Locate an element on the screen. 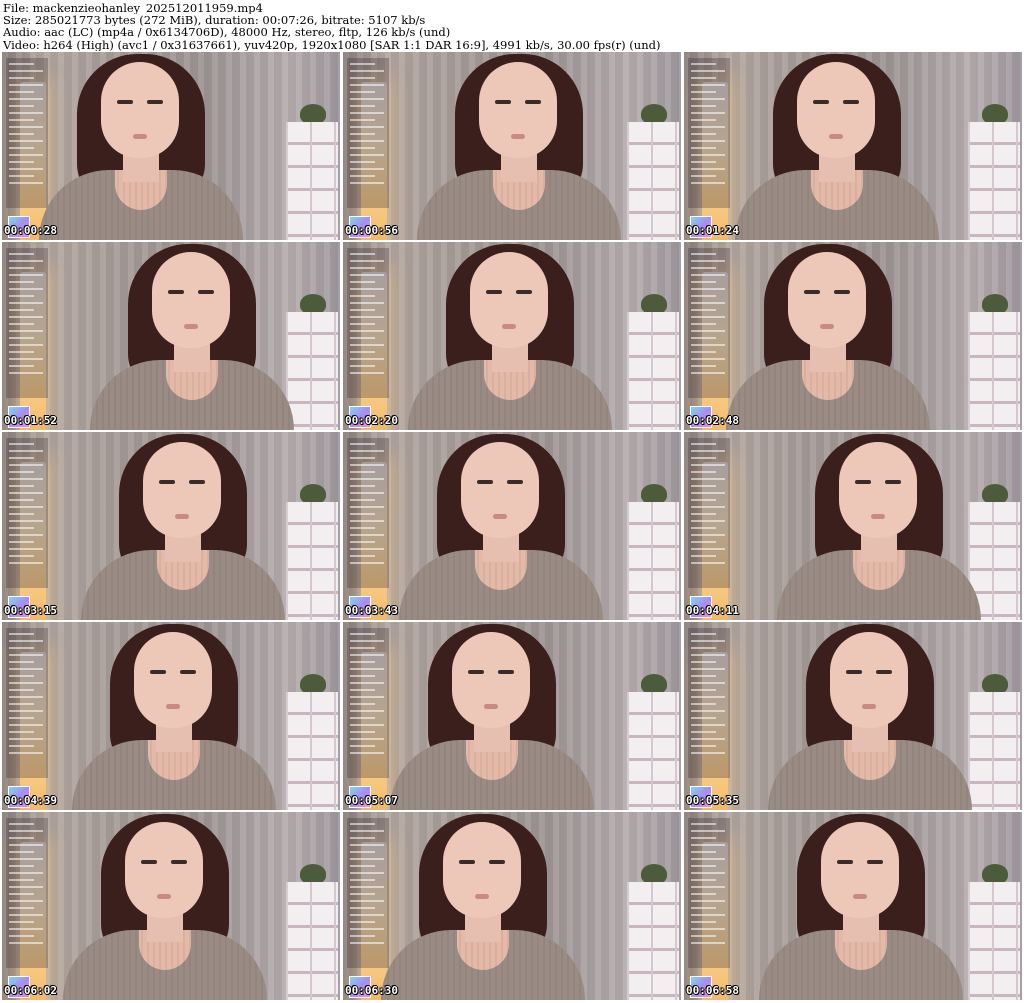  timestamp-label: 00:05:07 is located at coordinates (371, 800).